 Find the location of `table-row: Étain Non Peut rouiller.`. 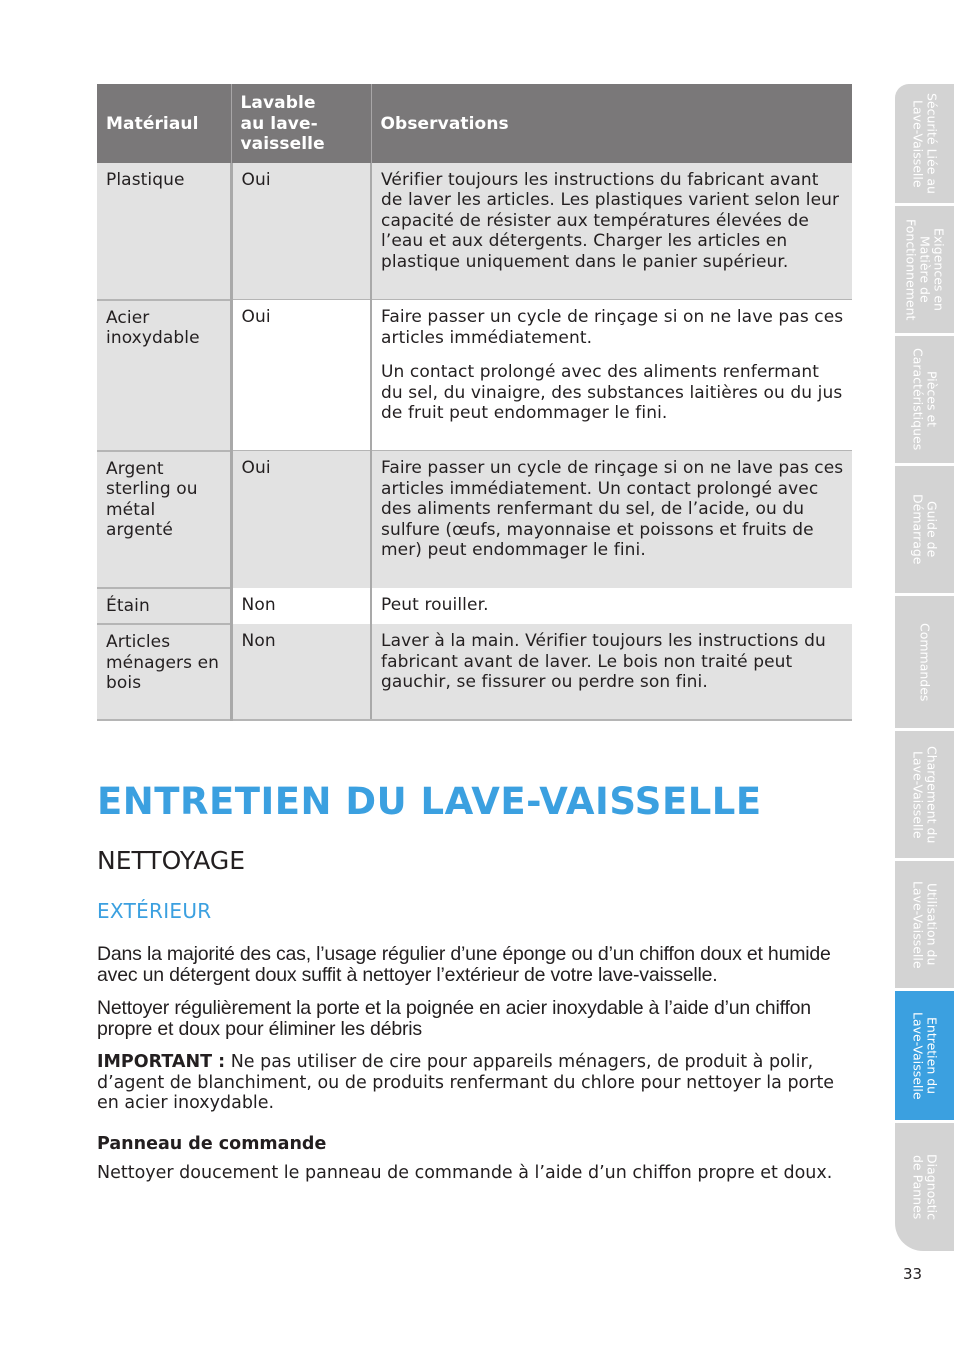

table-row: Étain Non Peut rouiller. is located at coordinates (474, 606).